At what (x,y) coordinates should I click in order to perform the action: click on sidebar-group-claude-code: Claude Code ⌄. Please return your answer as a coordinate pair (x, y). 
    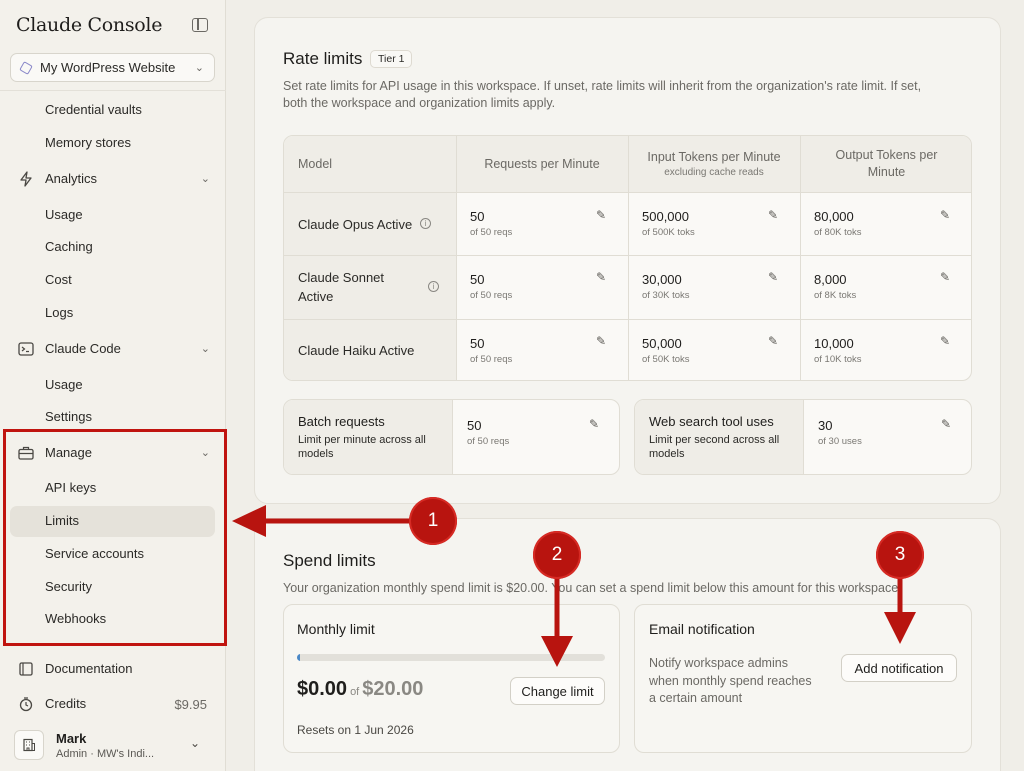
    Looking at the image, I should click on (114, 349).